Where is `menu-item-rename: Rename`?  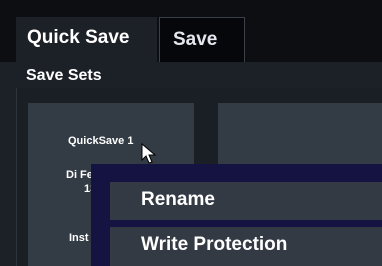 menu-item-rename: Rename is located at coordinates (246, 201).